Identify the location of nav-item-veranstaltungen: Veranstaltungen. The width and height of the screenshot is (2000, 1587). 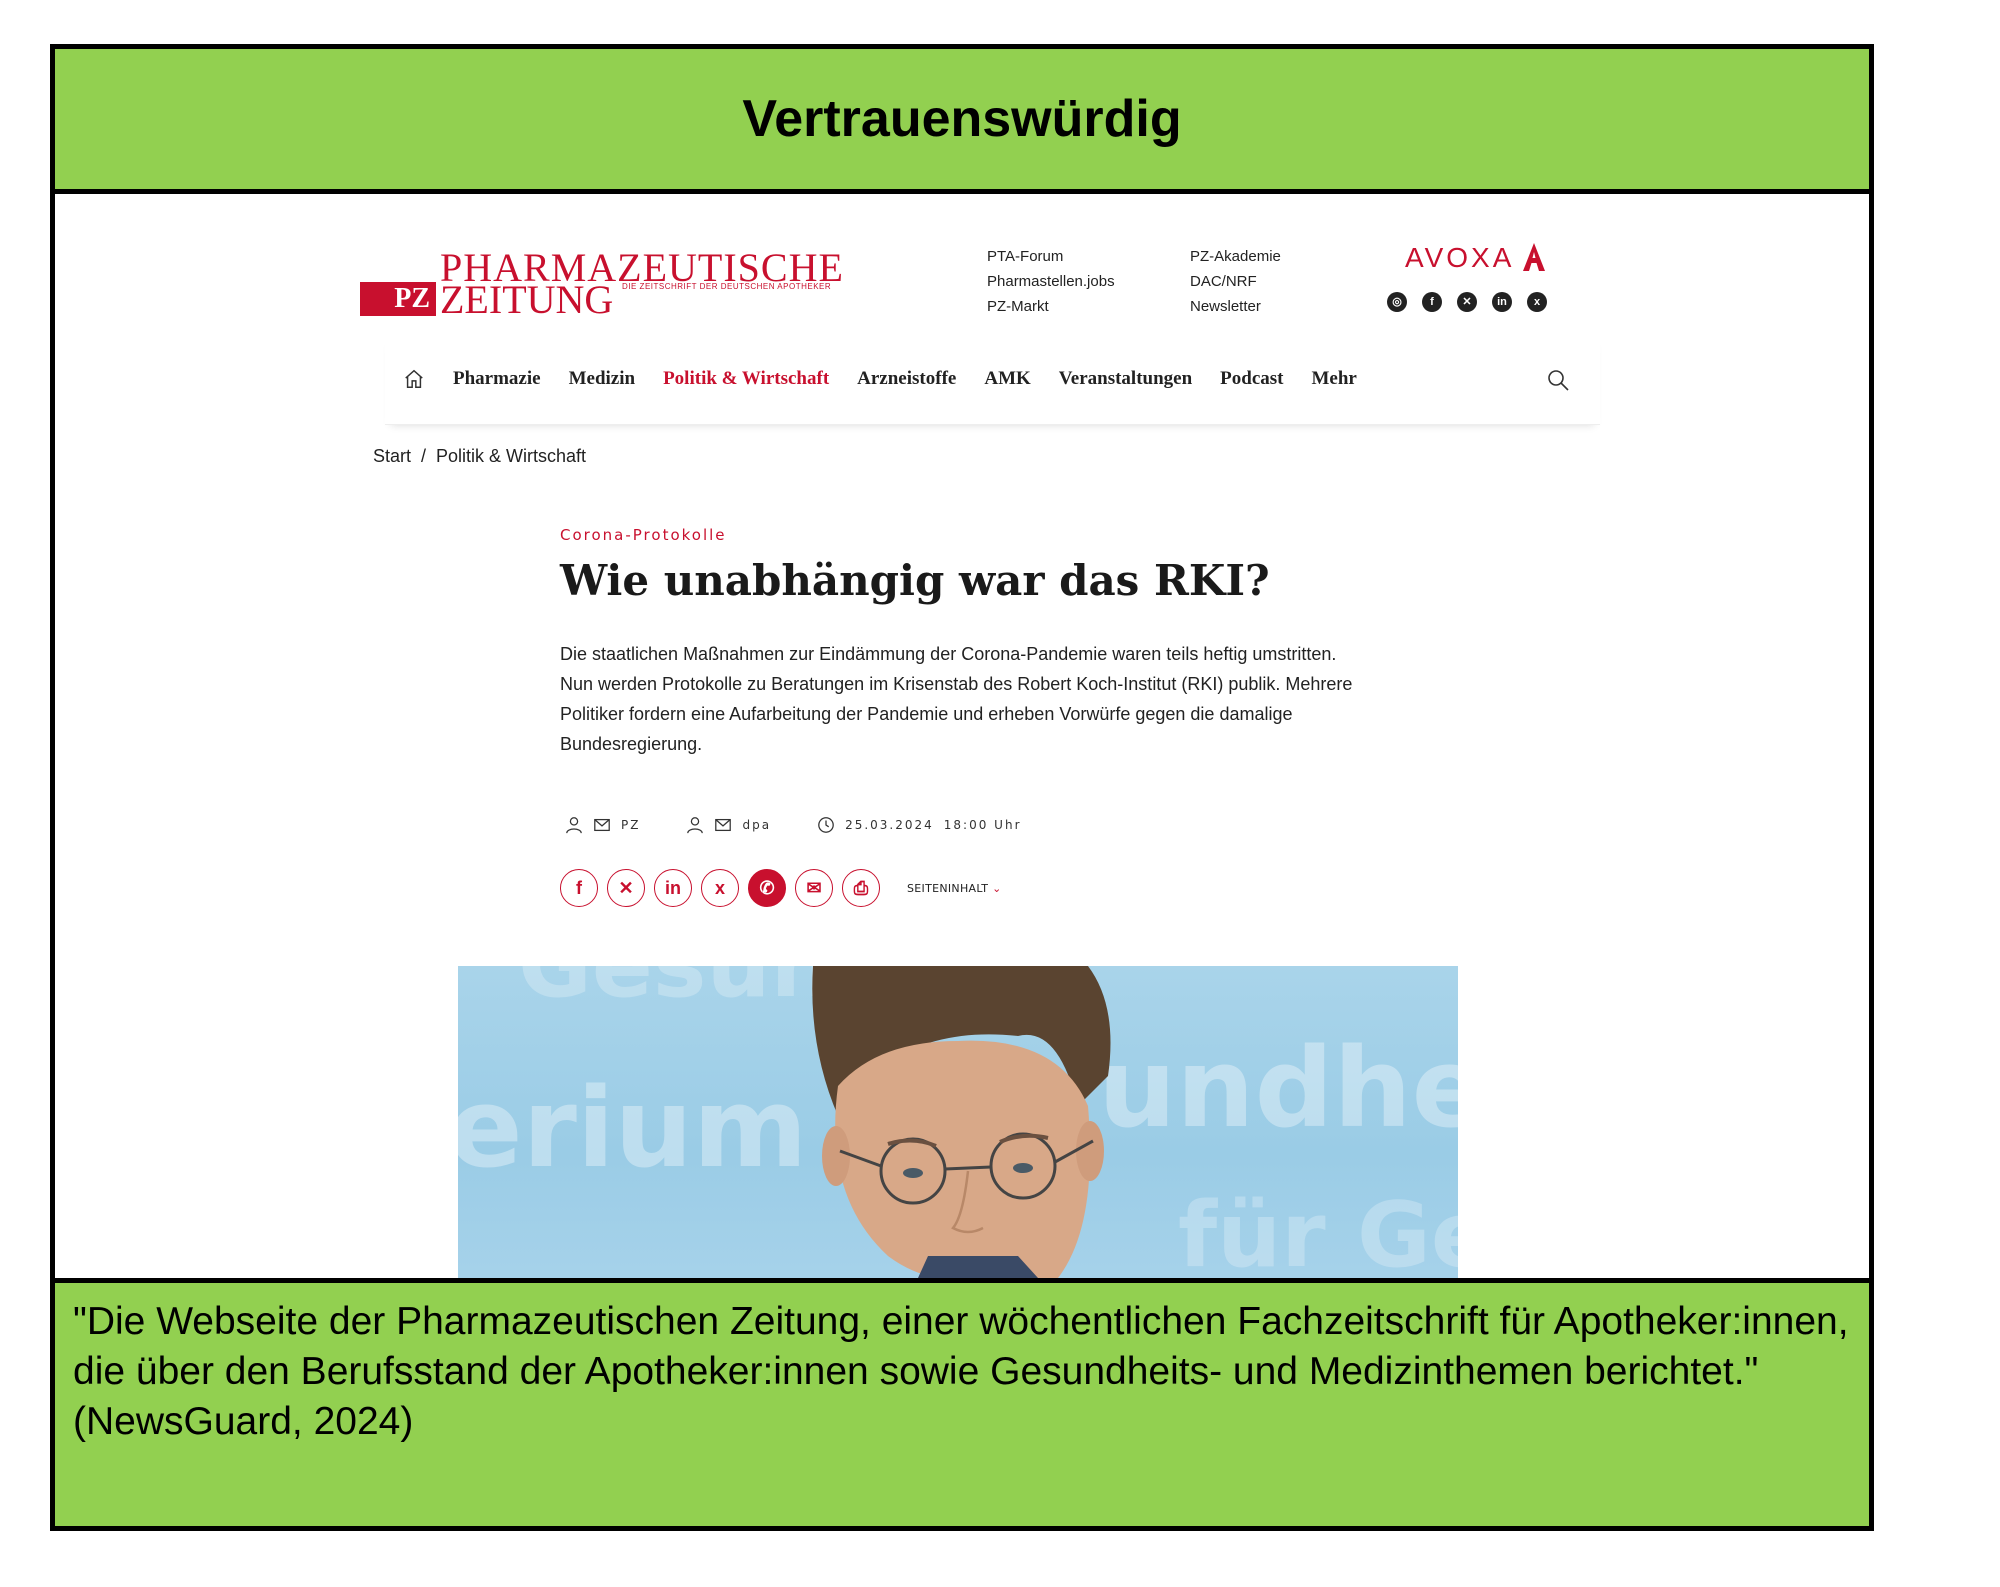
(1125, 379).